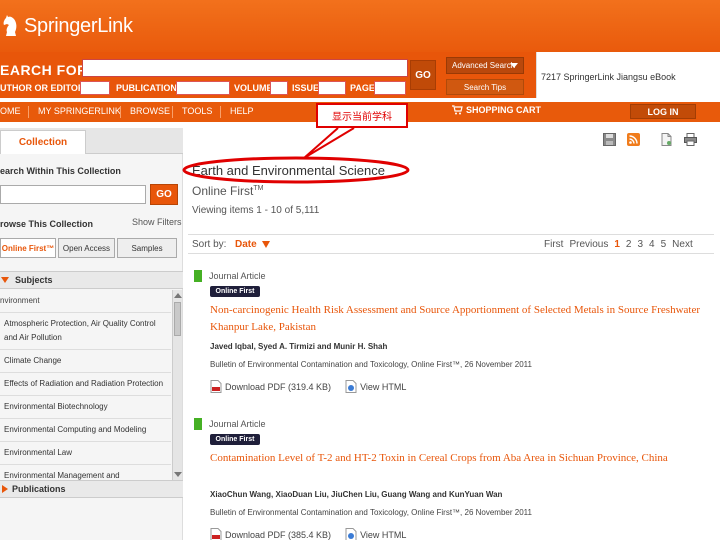 The image size is (720, 540). I want to click on cart-icon, so click(457, 110).